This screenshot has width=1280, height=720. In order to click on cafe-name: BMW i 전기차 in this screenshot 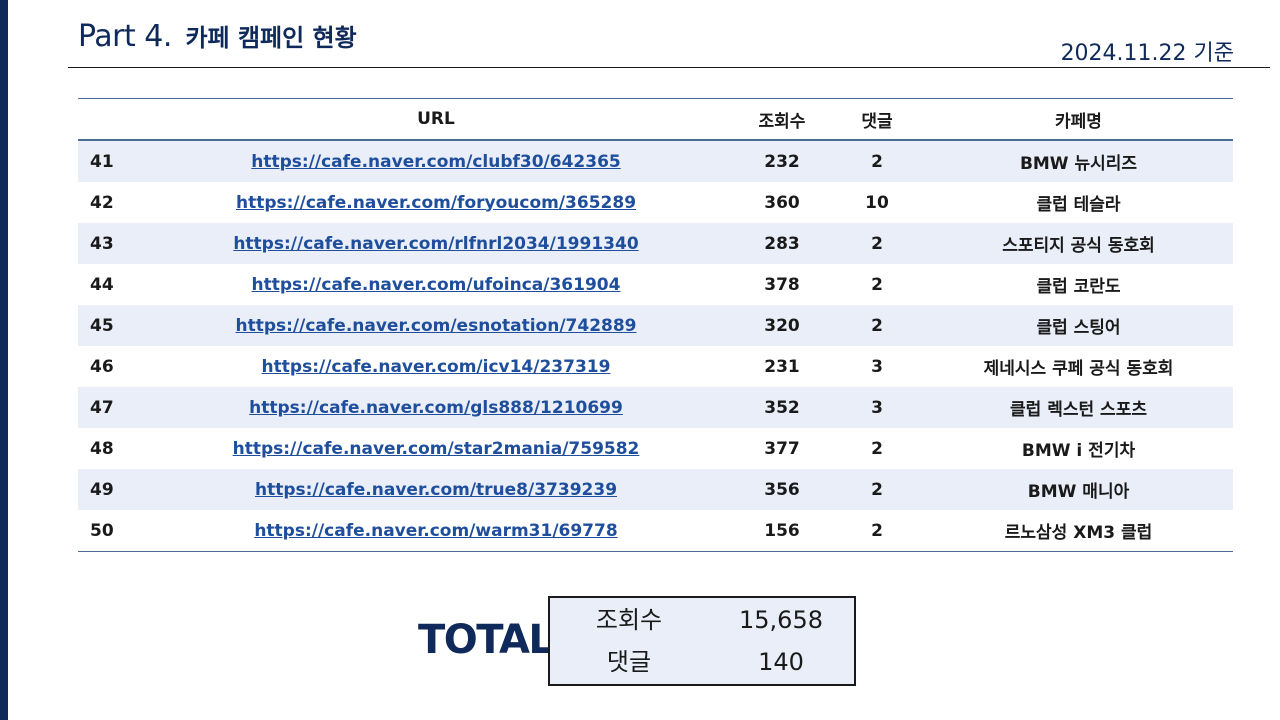, I will do `click(1078, 451)`.